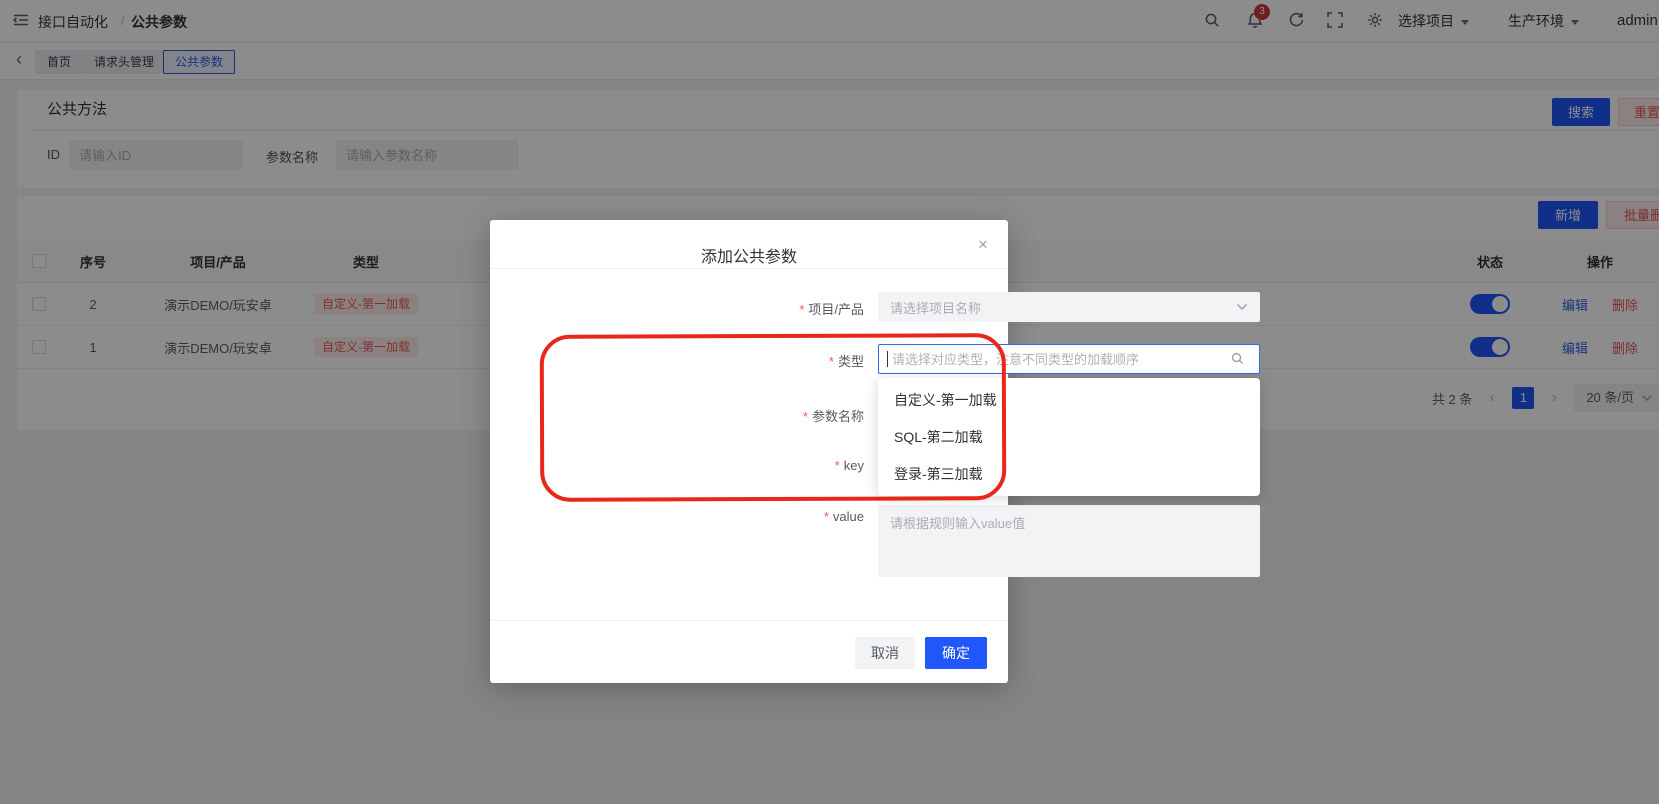  Describe the element at coordinates (831, 309) in the screenshot. I see `project-field-label: * 项目/产品` at that location.